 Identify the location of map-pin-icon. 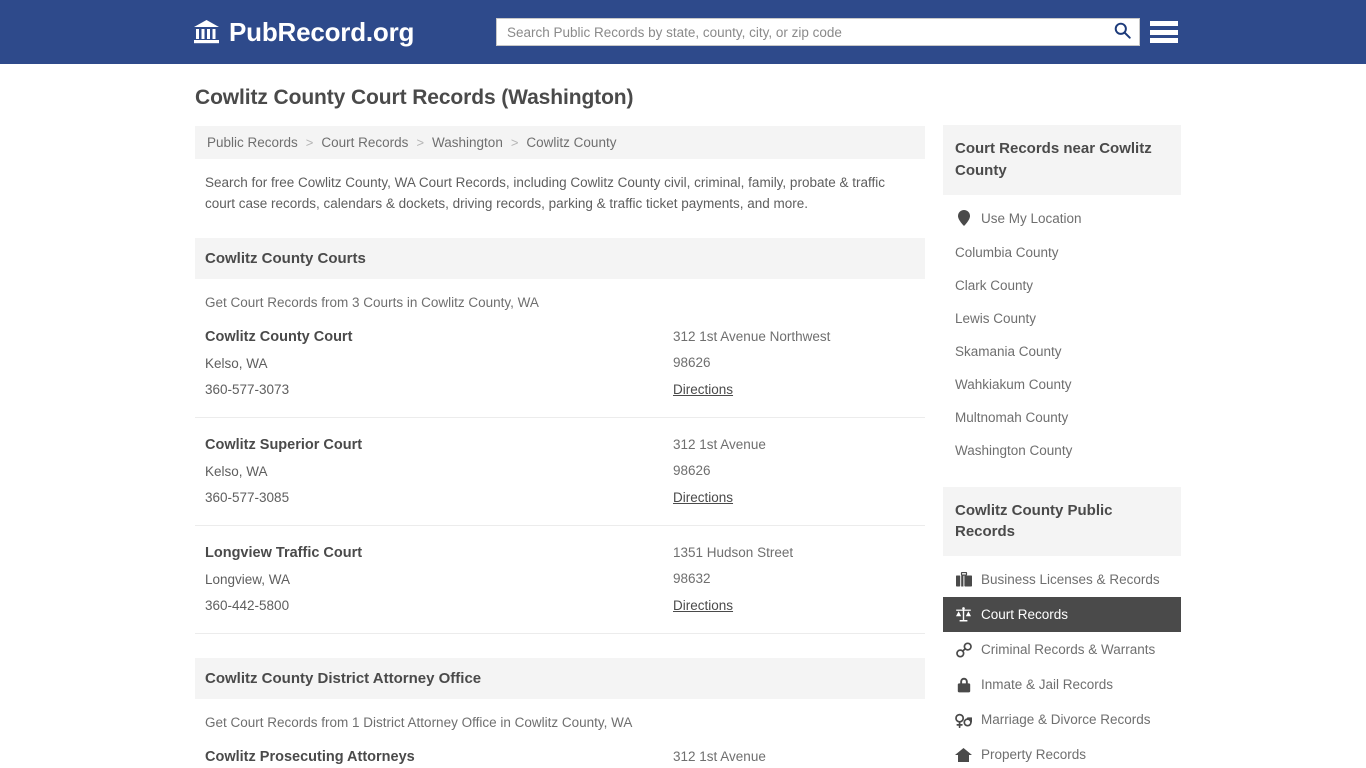
(963, 218).